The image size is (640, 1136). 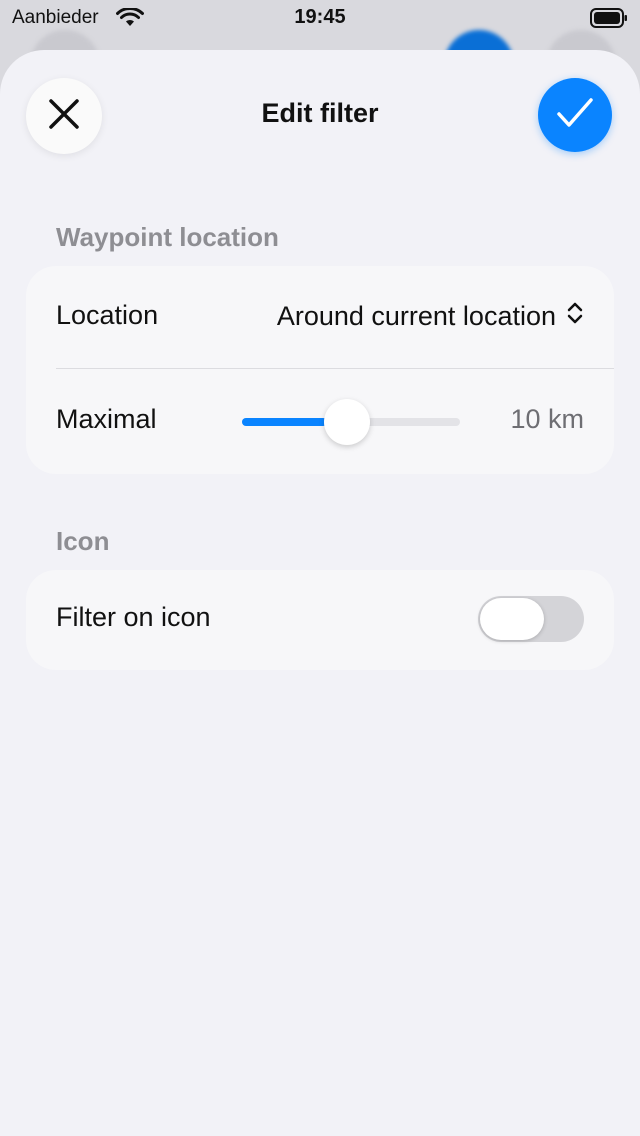 I want to click on divider, so click(x=335, y=368).